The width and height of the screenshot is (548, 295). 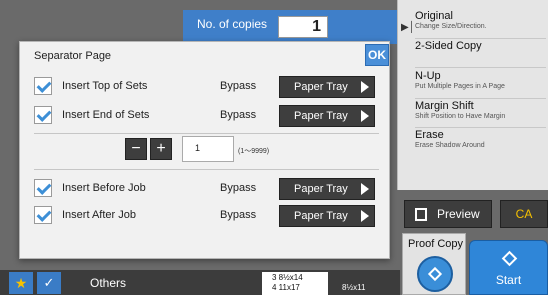 What do you see at coordinates (480, 54) in the screenshot?
I see `feature-2sided-copy: 2-Sided Copy` at bounding box center [480, 54].